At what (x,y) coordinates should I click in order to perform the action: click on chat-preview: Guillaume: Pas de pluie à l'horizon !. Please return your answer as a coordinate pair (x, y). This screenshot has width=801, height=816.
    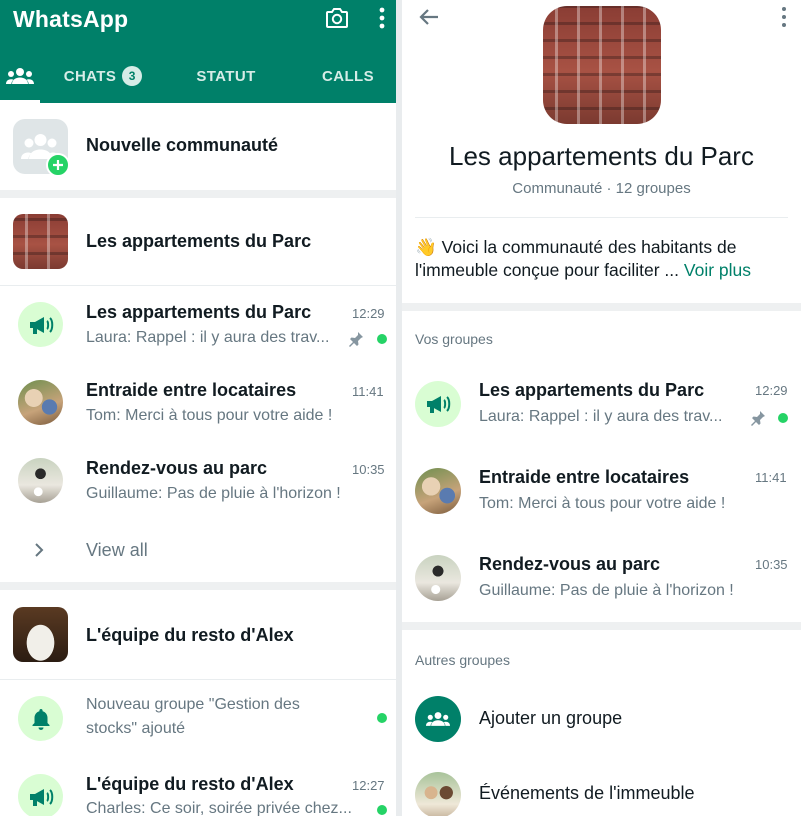
    Looking at the image, I should click on (213, 493).